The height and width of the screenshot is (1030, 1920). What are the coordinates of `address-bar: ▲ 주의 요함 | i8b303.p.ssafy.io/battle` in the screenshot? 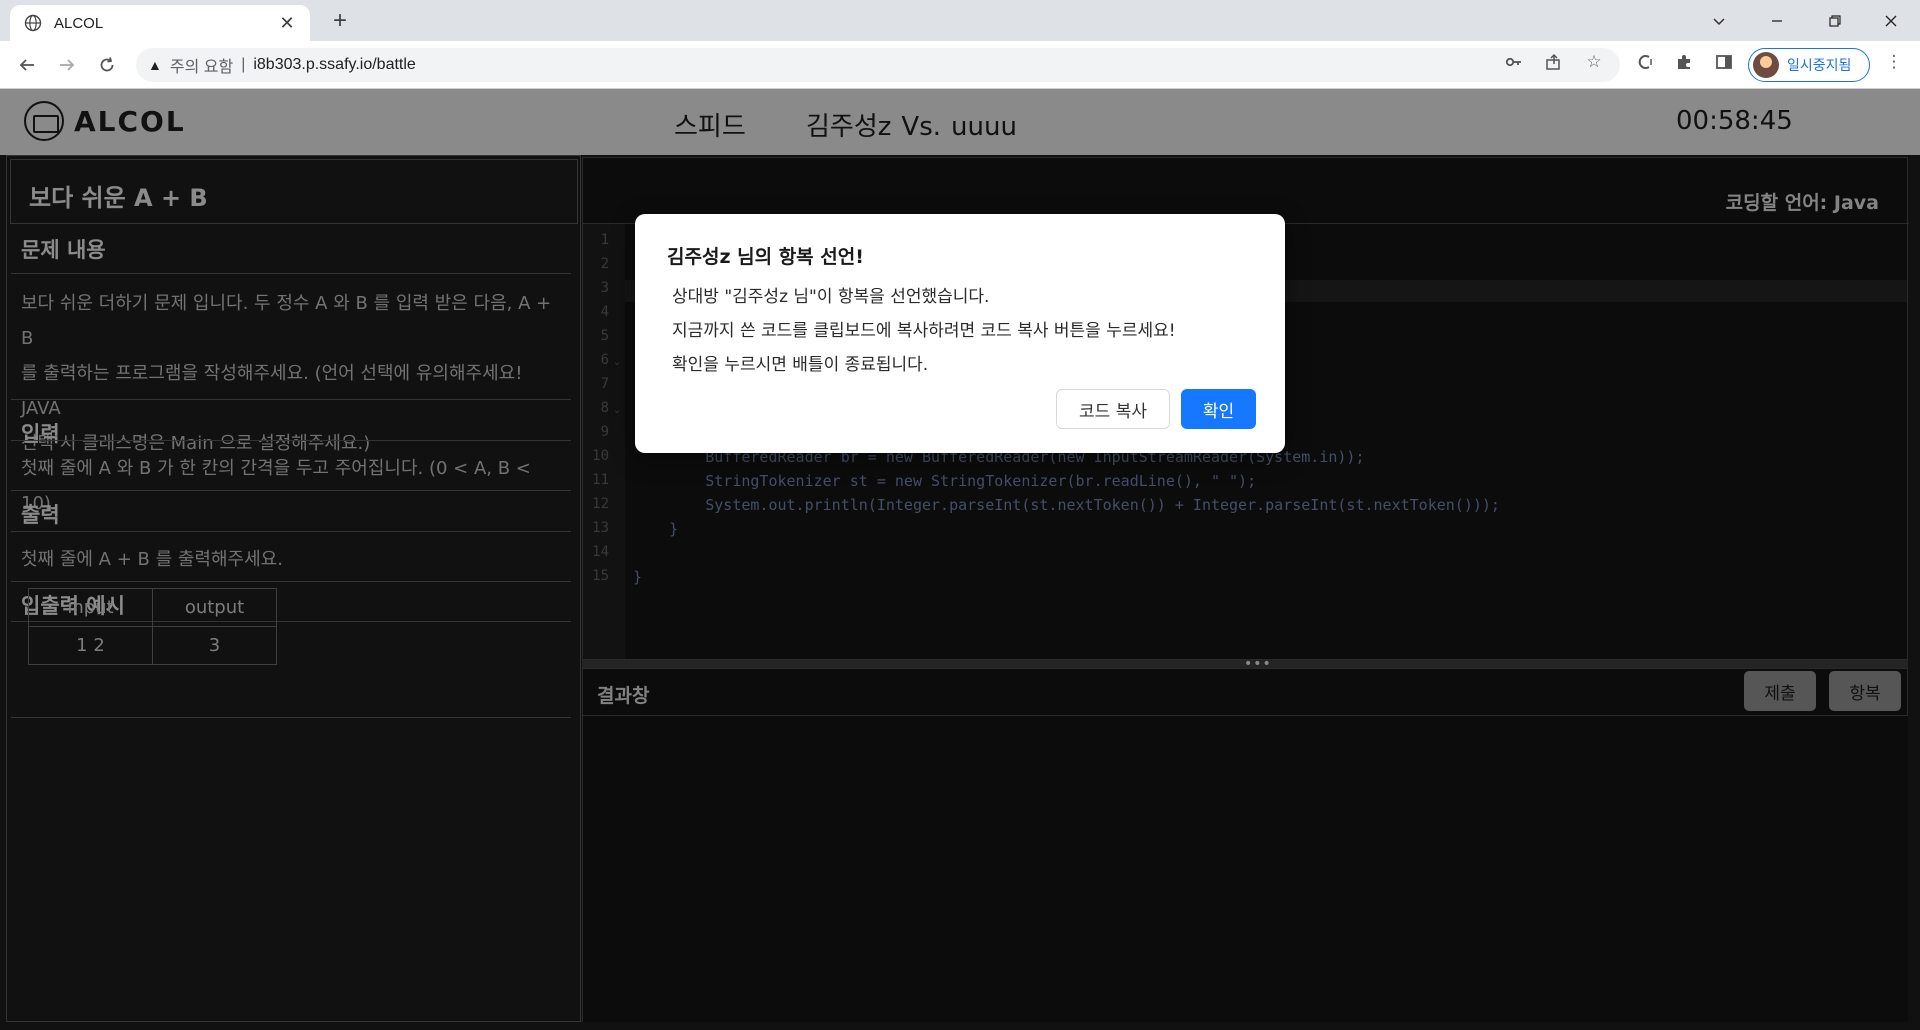 It's located at (878, 65).